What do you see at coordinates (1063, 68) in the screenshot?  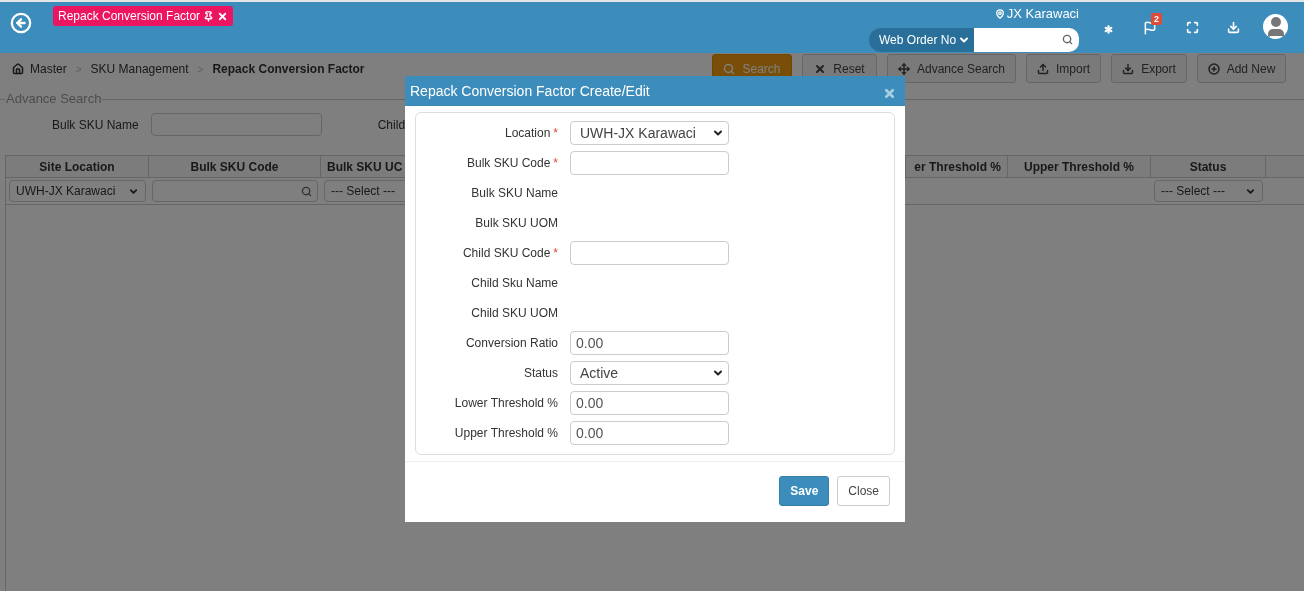 I see `toolbar-button: Import` at bounding box center [1063, 68].